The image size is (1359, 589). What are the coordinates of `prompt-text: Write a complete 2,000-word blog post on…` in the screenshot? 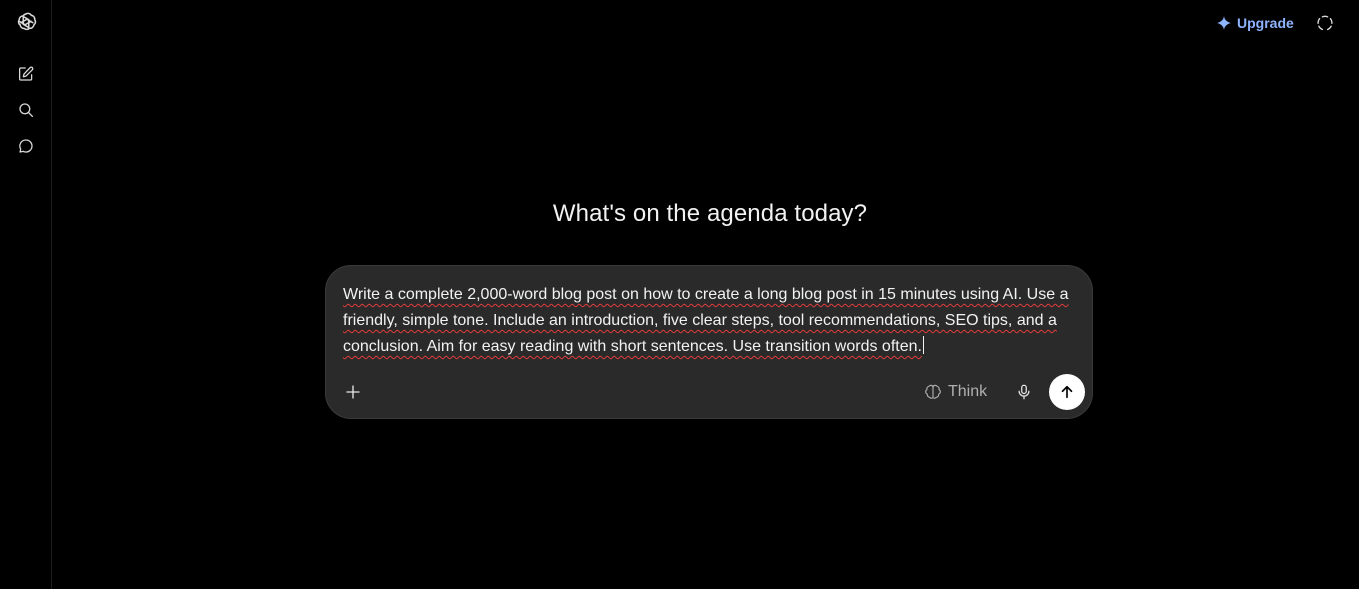 It's located at (706, 320).